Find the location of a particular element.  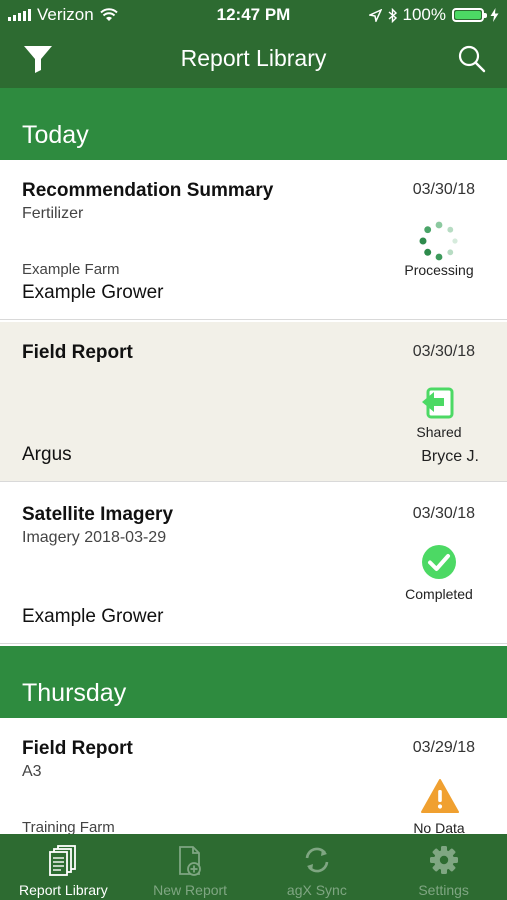

report-status: Processing is located at coordinates (439, 270).